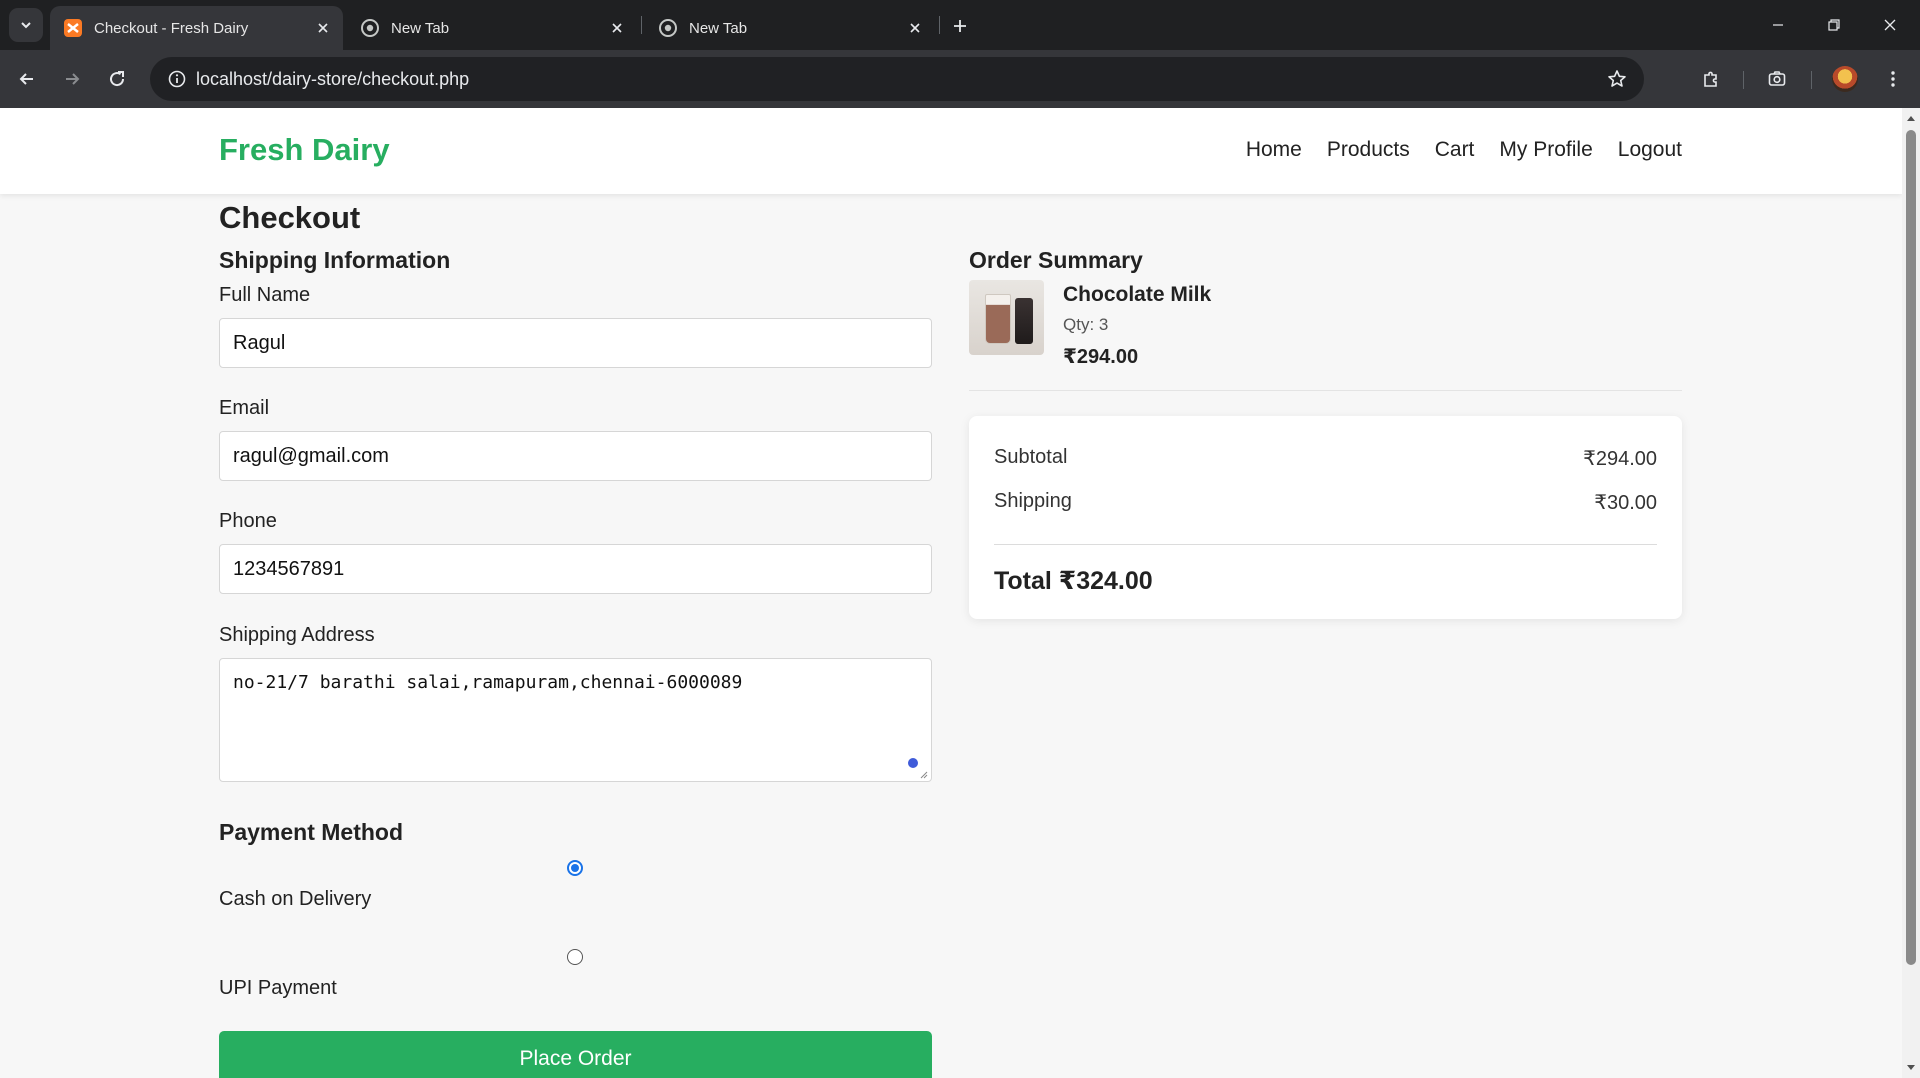 The image size is (1920, 1078). Describe the element at coordinates (1650, 150) in the screenshot. I see `nav-logout: Logout` at that location.